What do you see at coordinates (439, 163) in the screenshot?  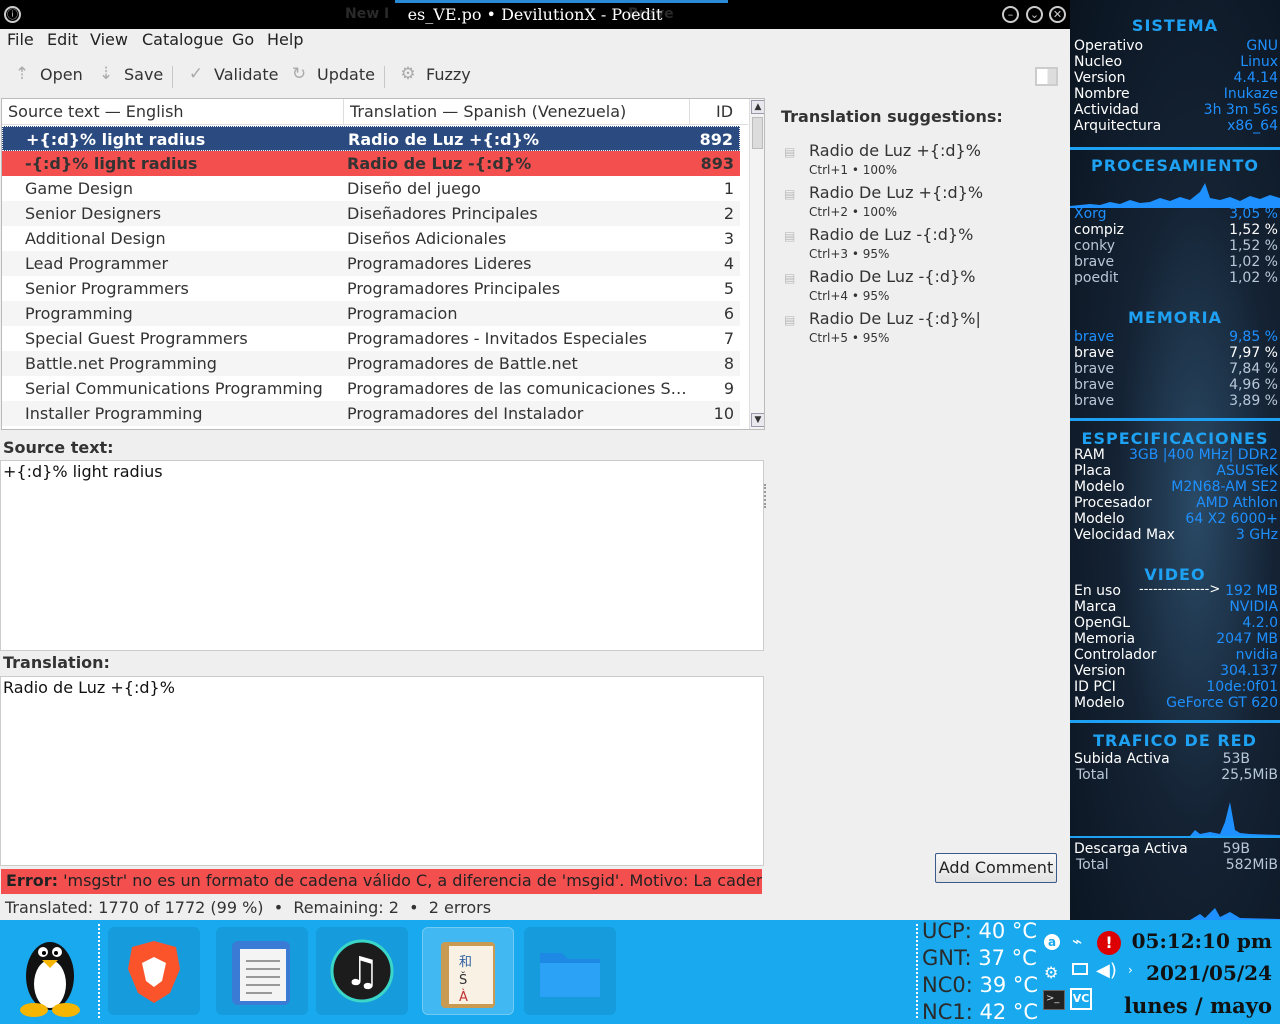 I see `row-translation: Radio de Luz -{:d}%` at bounding box center [439, 163].